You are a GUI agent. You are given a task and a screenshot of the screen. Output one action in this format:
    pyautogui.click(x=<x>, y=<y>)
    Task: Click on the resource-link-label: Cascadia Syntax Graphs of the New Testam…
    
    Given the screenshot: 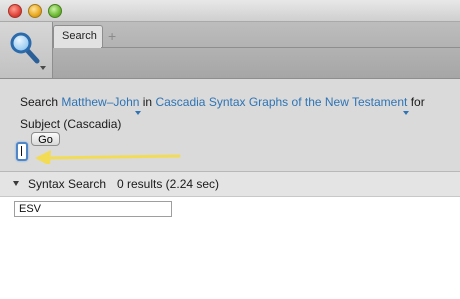 What is the action you would take?
    pyautogui.click(x=281, y=102)
    